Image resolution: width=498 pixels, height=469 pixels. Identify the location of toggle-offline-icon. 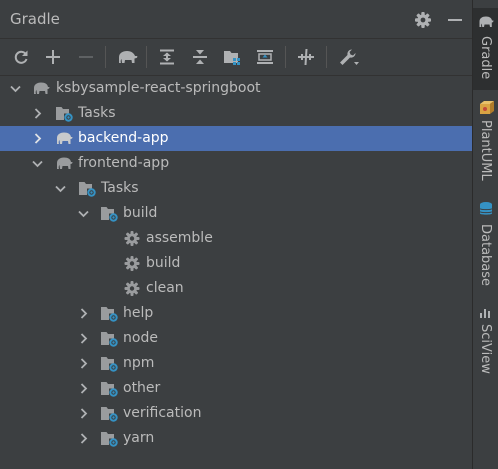
(306, 57).